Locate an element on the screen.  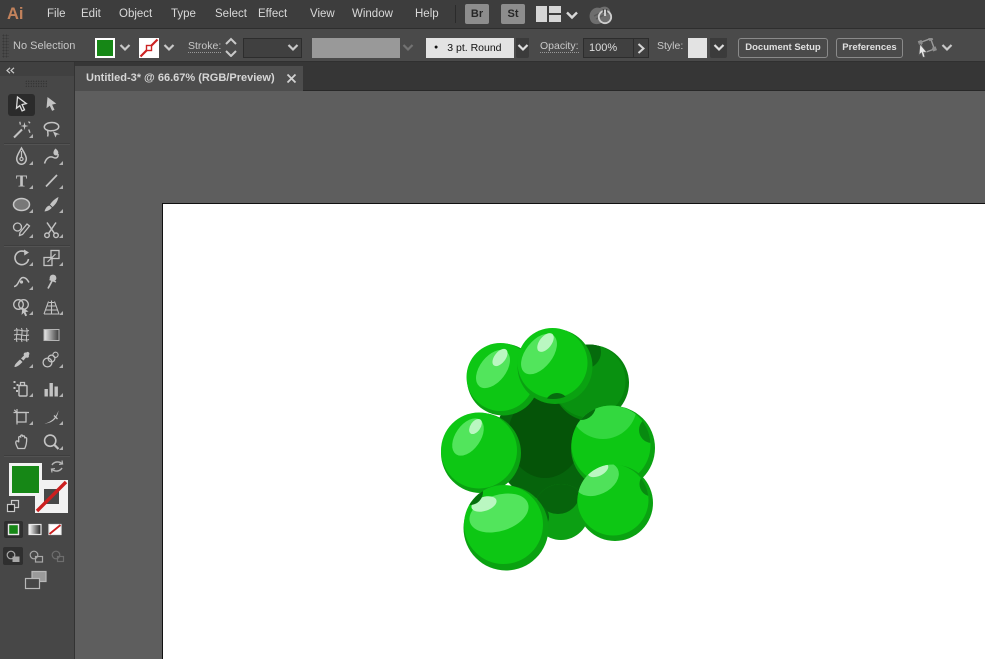
svg-text: T is located at coordinates (22, 181).